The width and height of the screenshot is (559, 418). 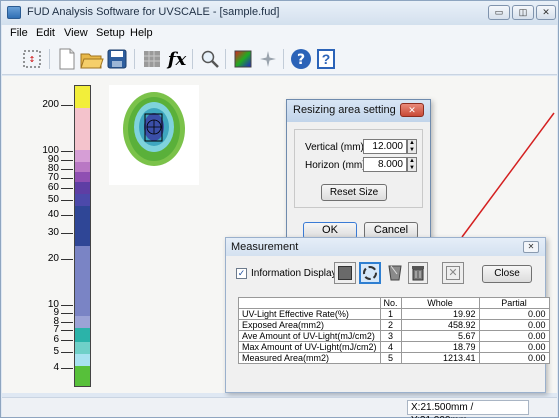 What do you see at coordinates (412, 146) in the screenshot?
I see `vertical-spinner: ▲ ▼` at bounding box center [412, 146].